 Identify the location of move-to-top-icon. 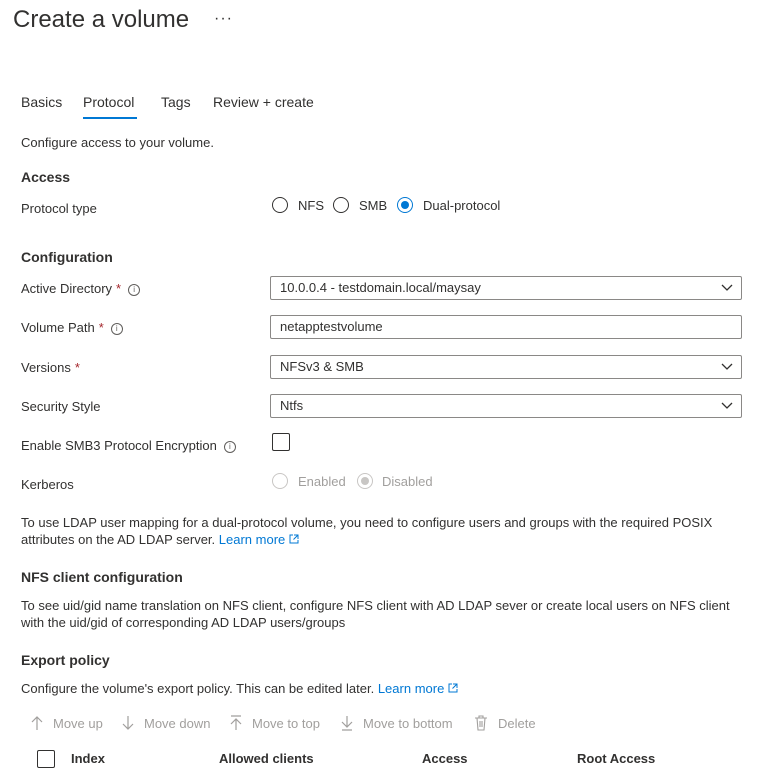
(236, 722).